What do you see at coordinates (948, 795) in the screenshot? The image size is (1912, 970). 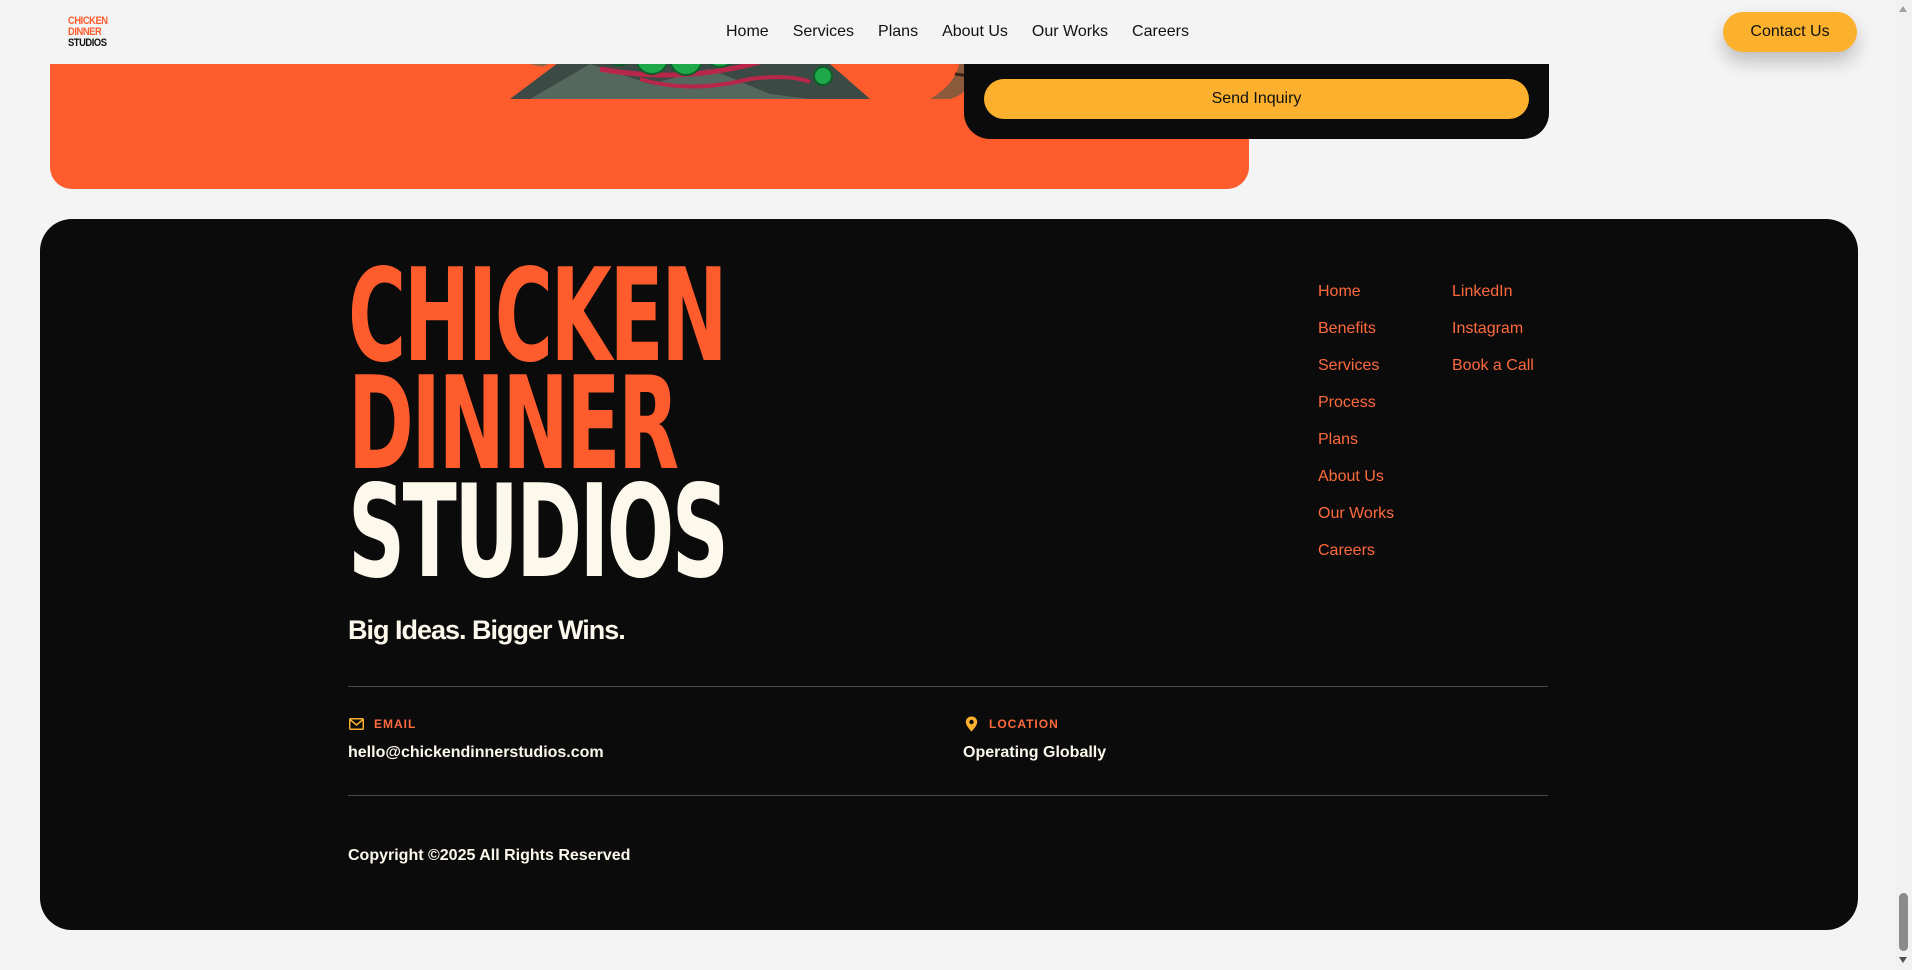 I see `footer-divider-bottom` at bounding box center [948, 795].